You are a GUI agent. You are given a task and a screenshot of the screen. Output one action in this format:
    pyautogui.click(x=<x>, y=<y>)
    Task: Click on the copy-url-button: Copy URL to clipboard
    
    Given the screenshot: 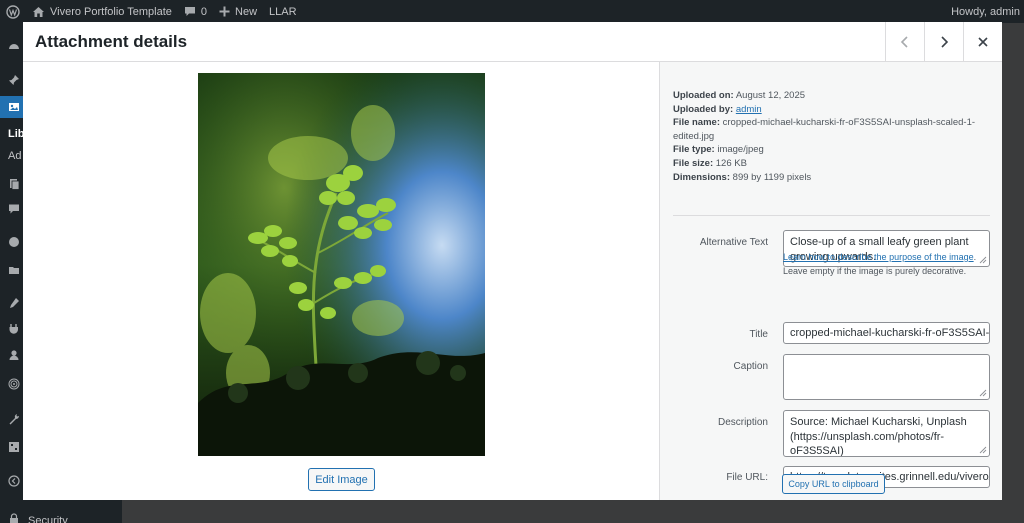 What is the action you would take?
    pyautogui.click(x=833, y=484)
    